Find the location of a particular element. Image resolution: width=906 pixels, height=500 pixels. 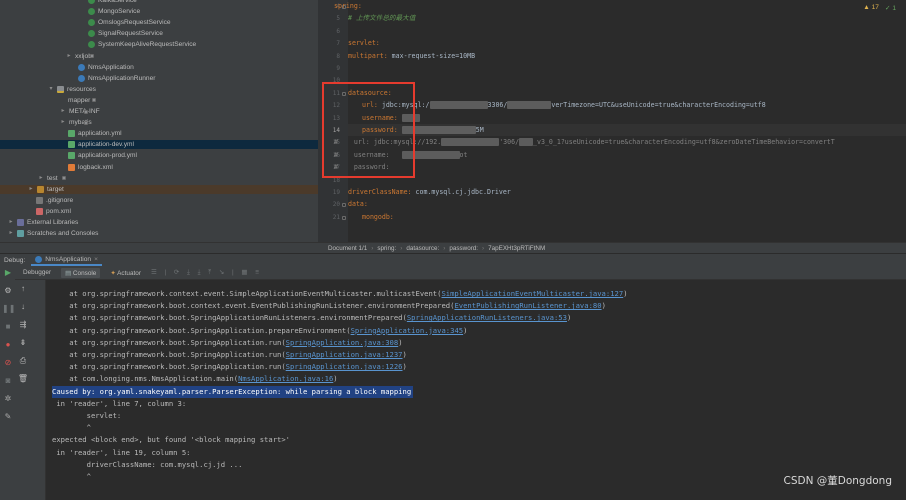

source-link: SpringApplicationRunListeners.java:53 is located at coordinates (487, 317).